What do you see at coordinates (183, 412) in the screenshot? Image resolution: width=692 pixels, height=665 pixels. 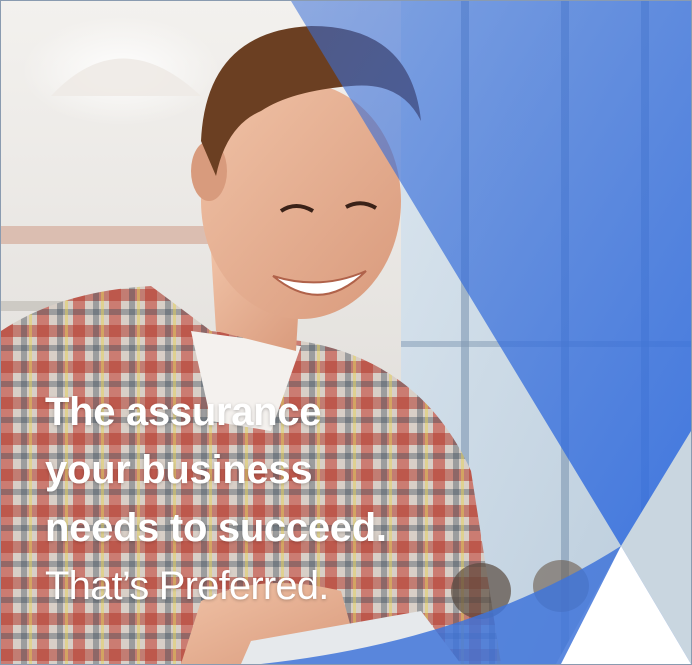 I see `headline-line-1: The assurance` at bounding box center [183, 412].